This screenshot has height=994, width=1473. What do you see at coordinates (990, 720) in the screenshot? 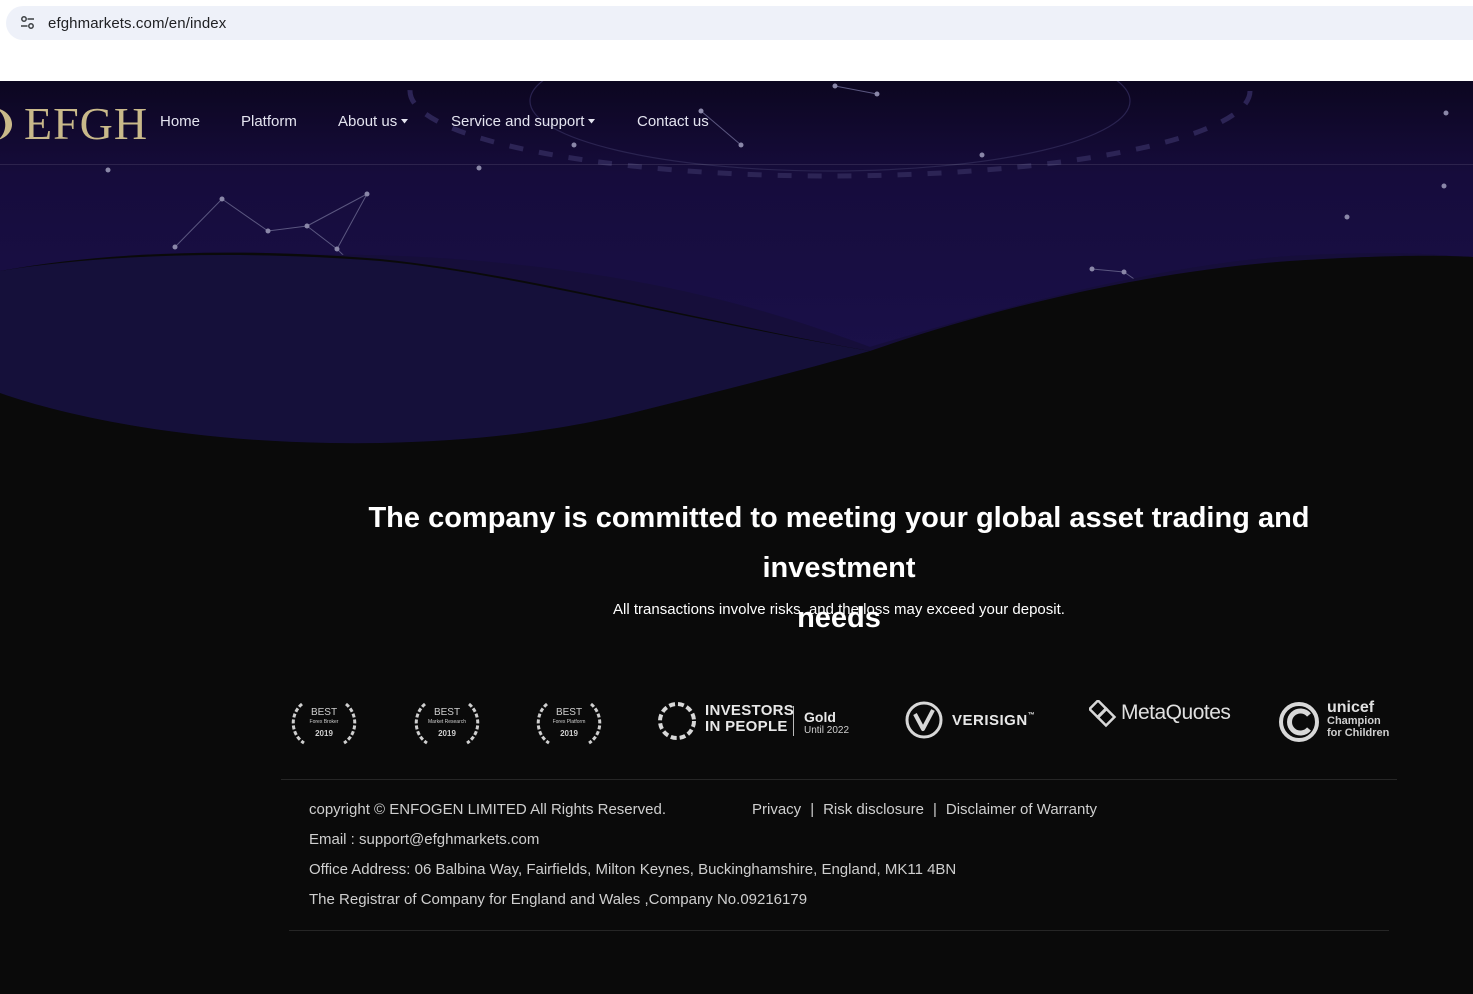
I see `verisign-label: VERISIGN` at bounding box center [990, 720].